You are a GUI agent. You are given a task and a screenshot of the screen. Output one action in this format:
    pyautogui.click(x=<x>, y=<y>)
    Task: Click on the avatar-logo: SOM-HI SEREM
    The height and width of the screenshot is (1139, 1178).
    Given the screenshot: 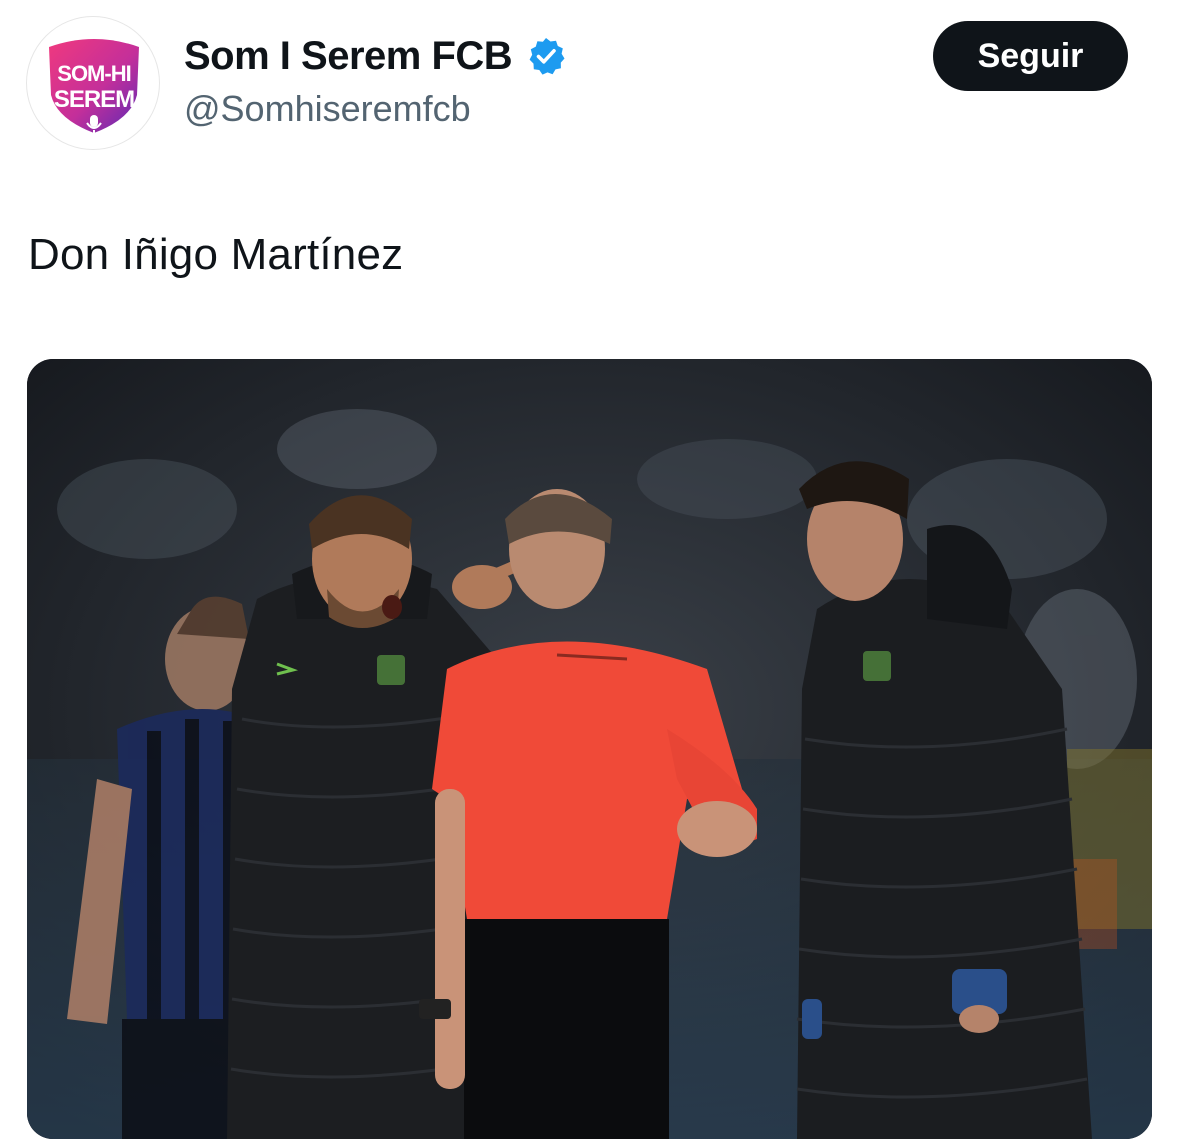 What is the action you would take?
    pyautogui.click(x=94, y=87)
    